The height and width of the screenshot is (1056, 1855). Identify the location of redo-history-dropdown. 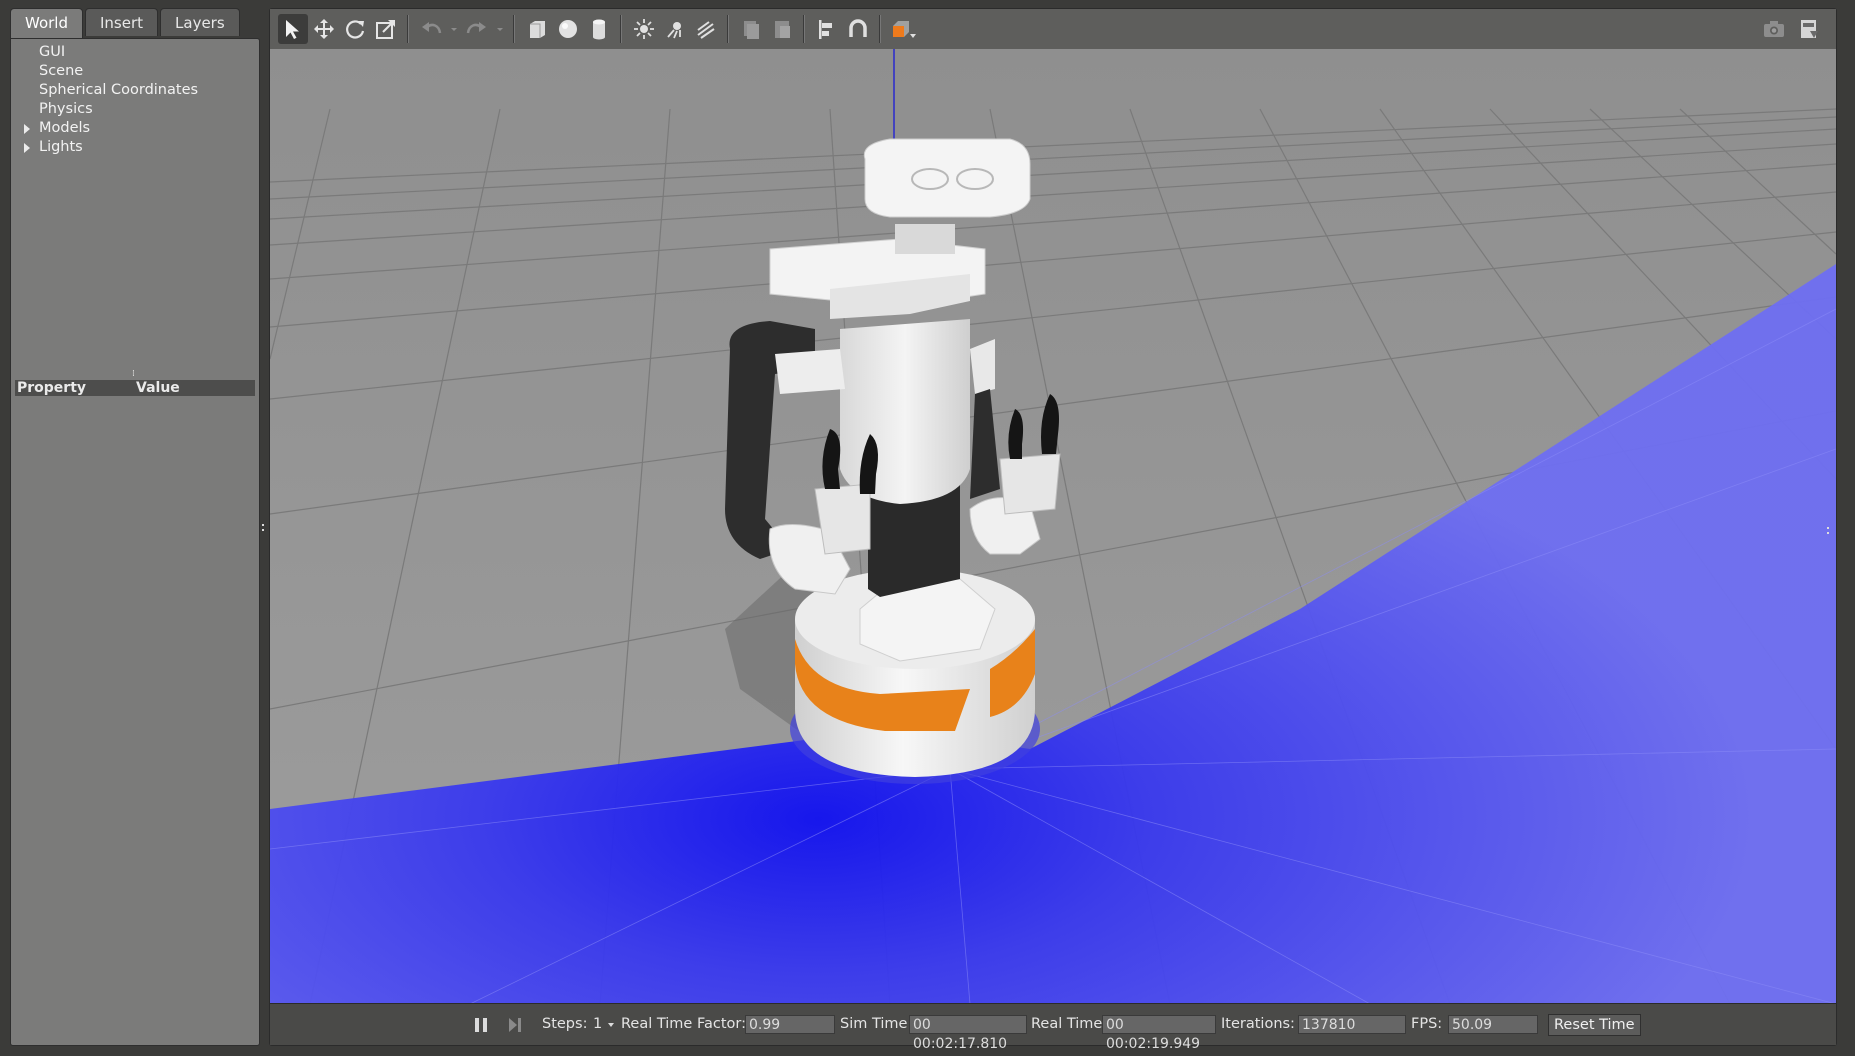
(500, 29).